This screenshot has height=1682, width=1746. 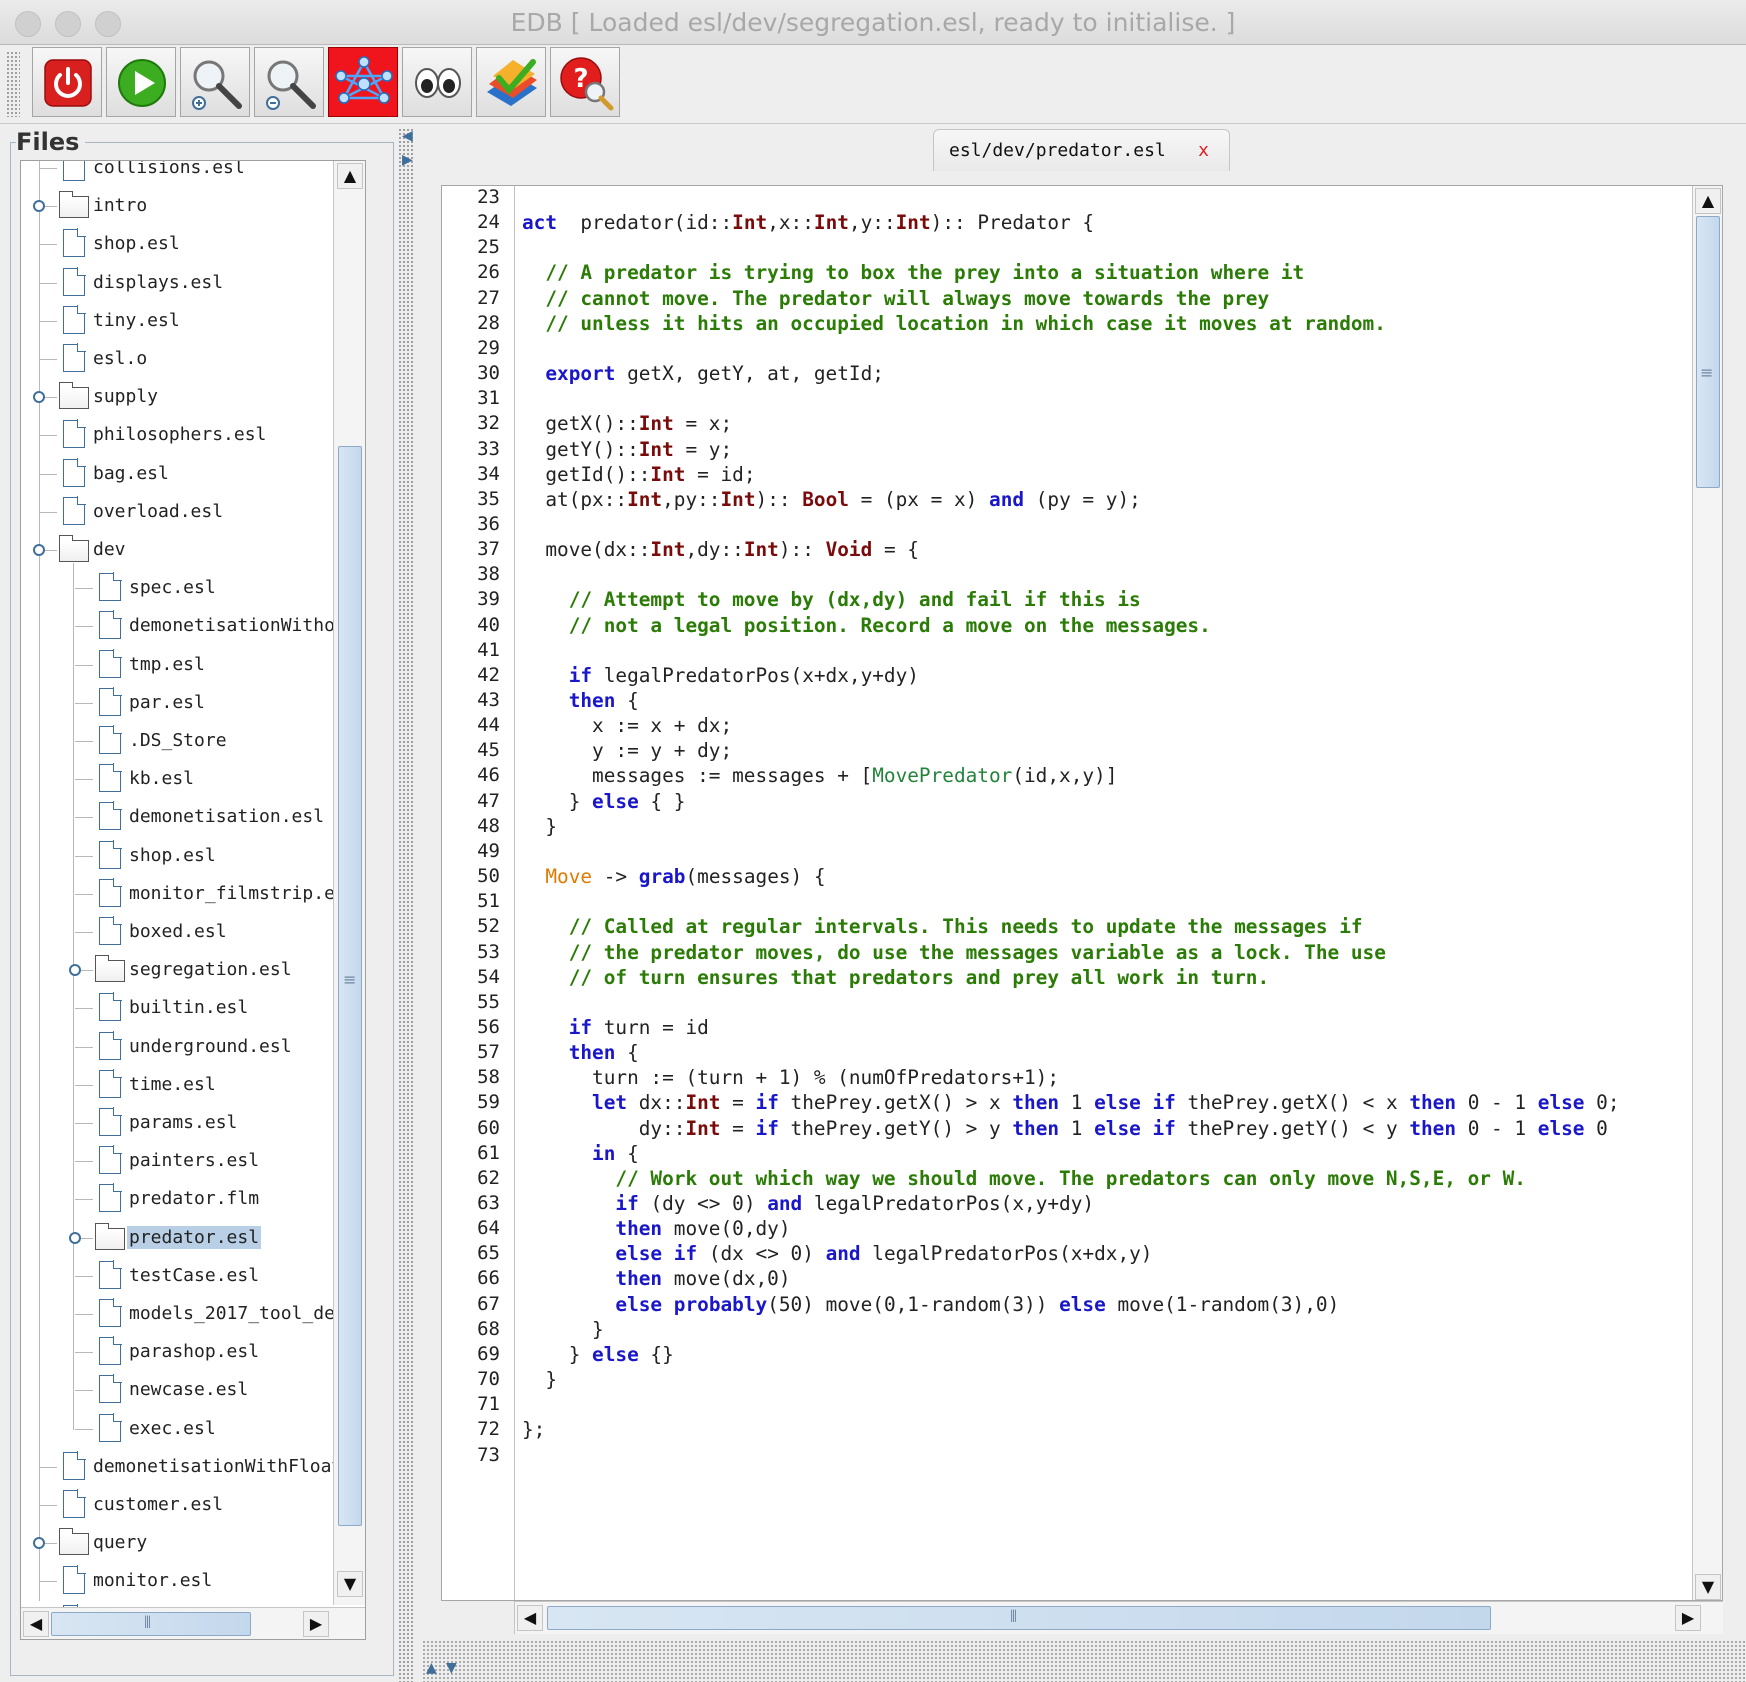 What do you see at coordinates (289, 82) in the screenshot?
I see `zoom-out-button` at bounding box center [289, 82].